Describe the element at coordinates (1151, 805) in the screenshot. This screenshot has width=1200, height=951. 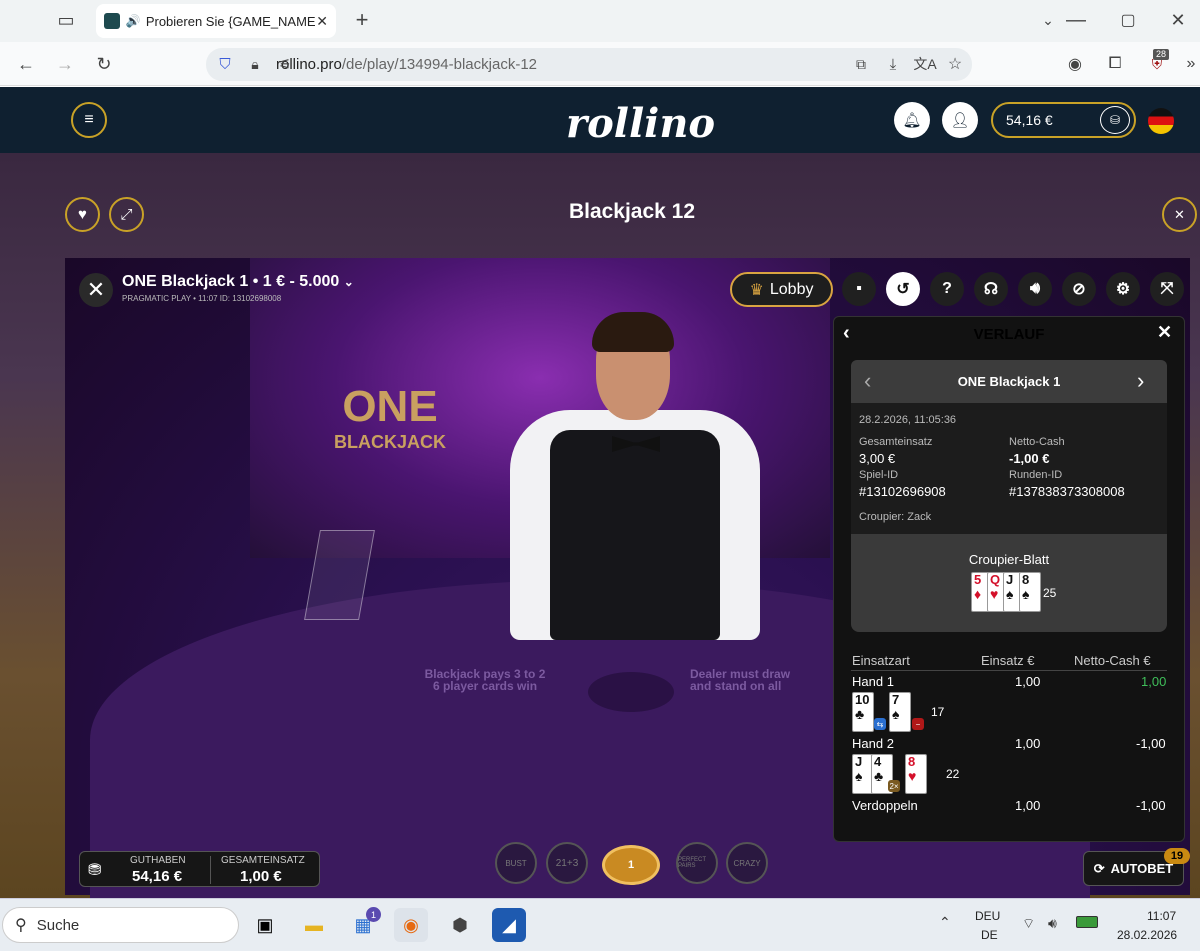
I see `row-net: -1,00` at that location.